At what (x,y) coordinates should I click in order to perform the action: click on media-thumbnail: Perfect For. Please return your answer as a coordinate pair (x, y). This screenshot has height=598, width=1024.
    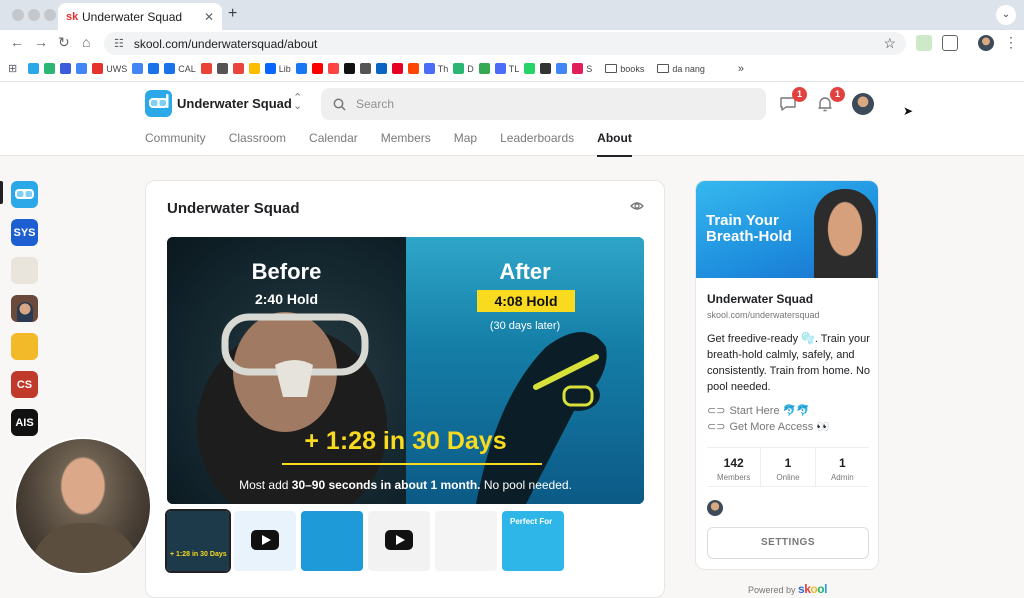
    Looking at the image, I should click on (533, 541).